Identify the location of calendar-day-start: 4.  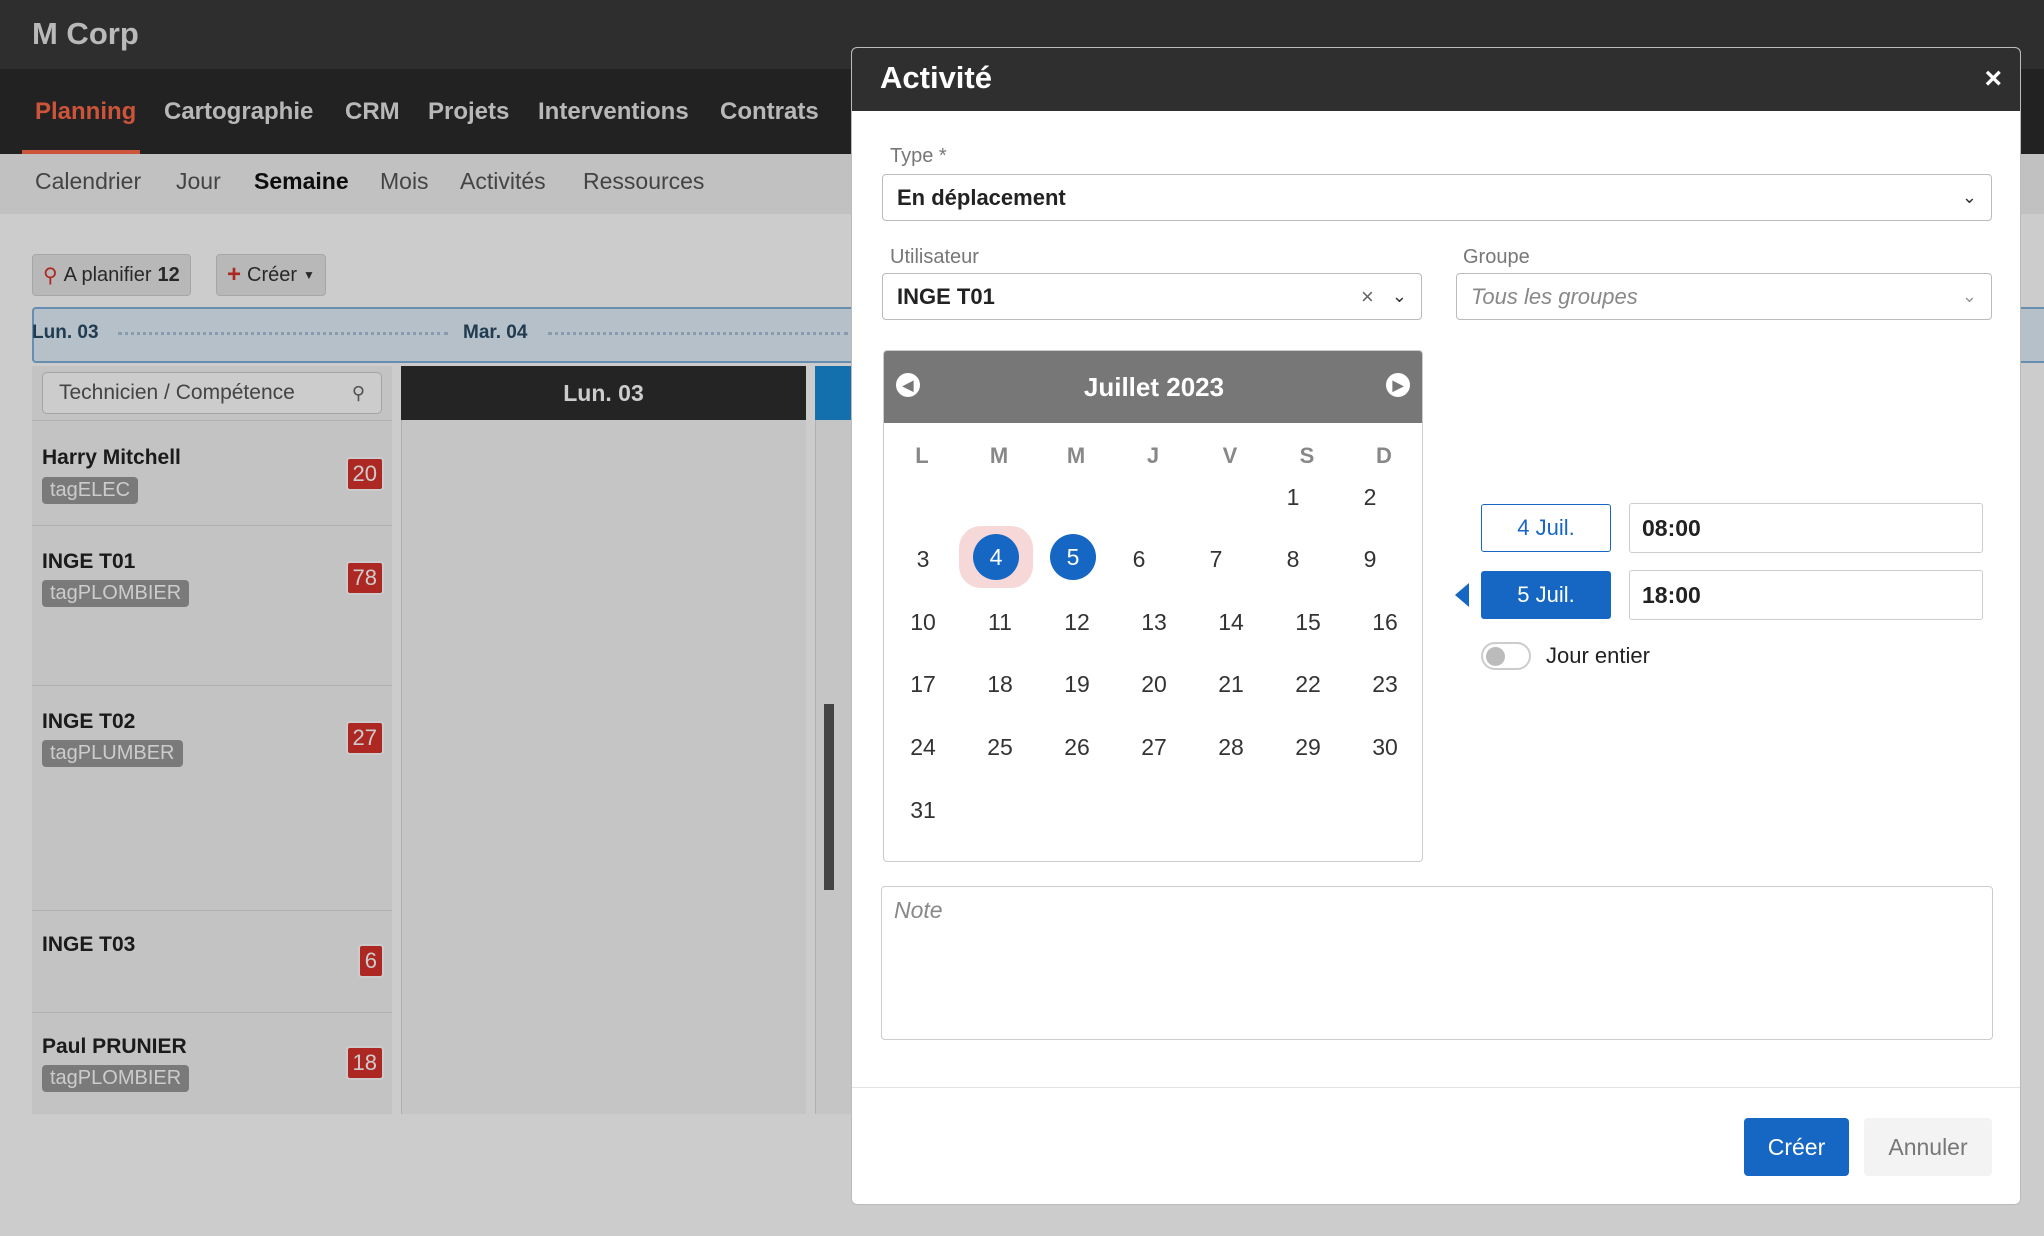
(996, 557).